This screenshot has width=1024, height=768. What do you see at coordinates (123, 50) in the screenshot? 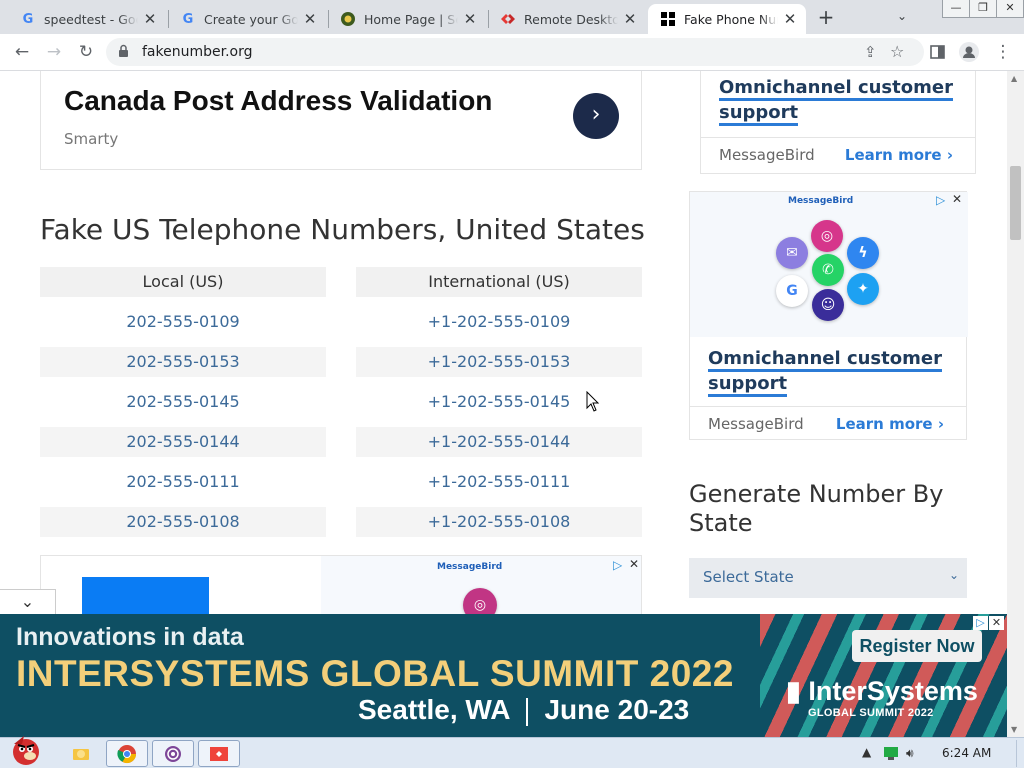
I see `lock-icon` at bounding box center [123, 50].